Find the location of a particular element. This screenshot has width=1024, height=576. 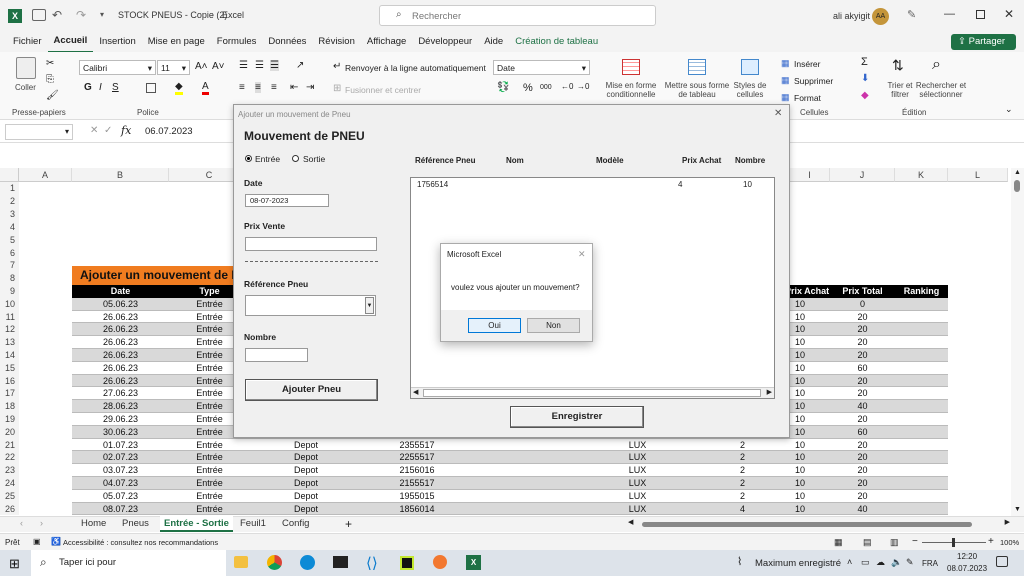

font-size-select: 11 ▾ is located at coordinates (173, 67).